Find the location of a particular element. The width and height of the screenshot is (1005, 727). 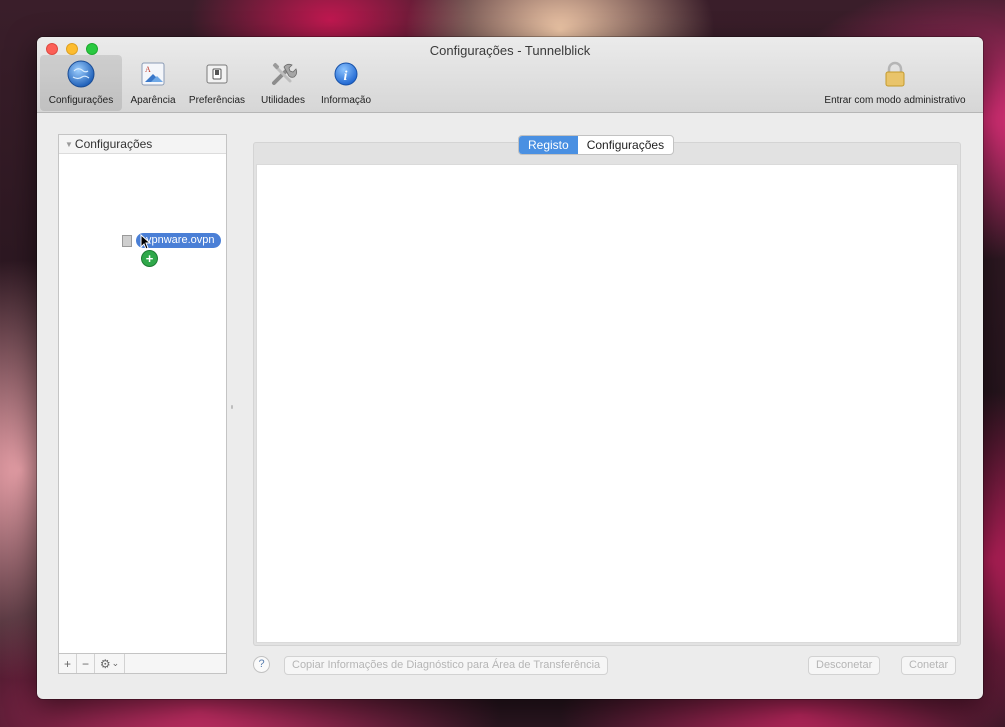

admin-mode-label: Entrar com modo administrativo is located at coordinates (895, 100).